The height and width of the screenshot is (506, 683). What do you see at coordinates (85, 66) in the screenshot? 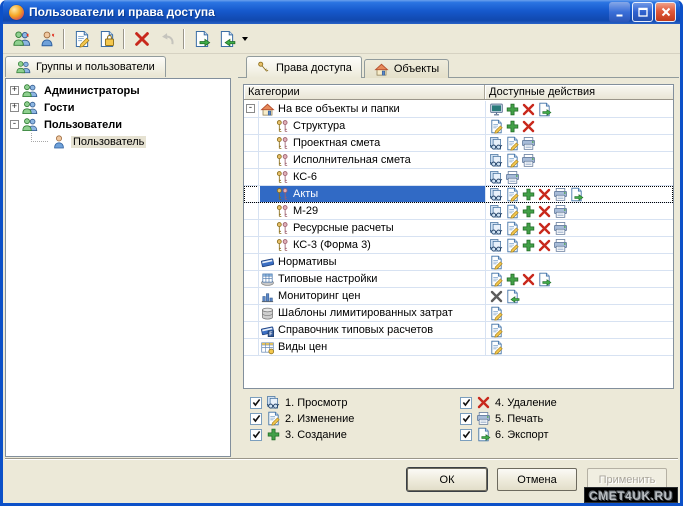
I see `tab-groups-and-users: Группы и пользователи` at bounding box center [85, 66].